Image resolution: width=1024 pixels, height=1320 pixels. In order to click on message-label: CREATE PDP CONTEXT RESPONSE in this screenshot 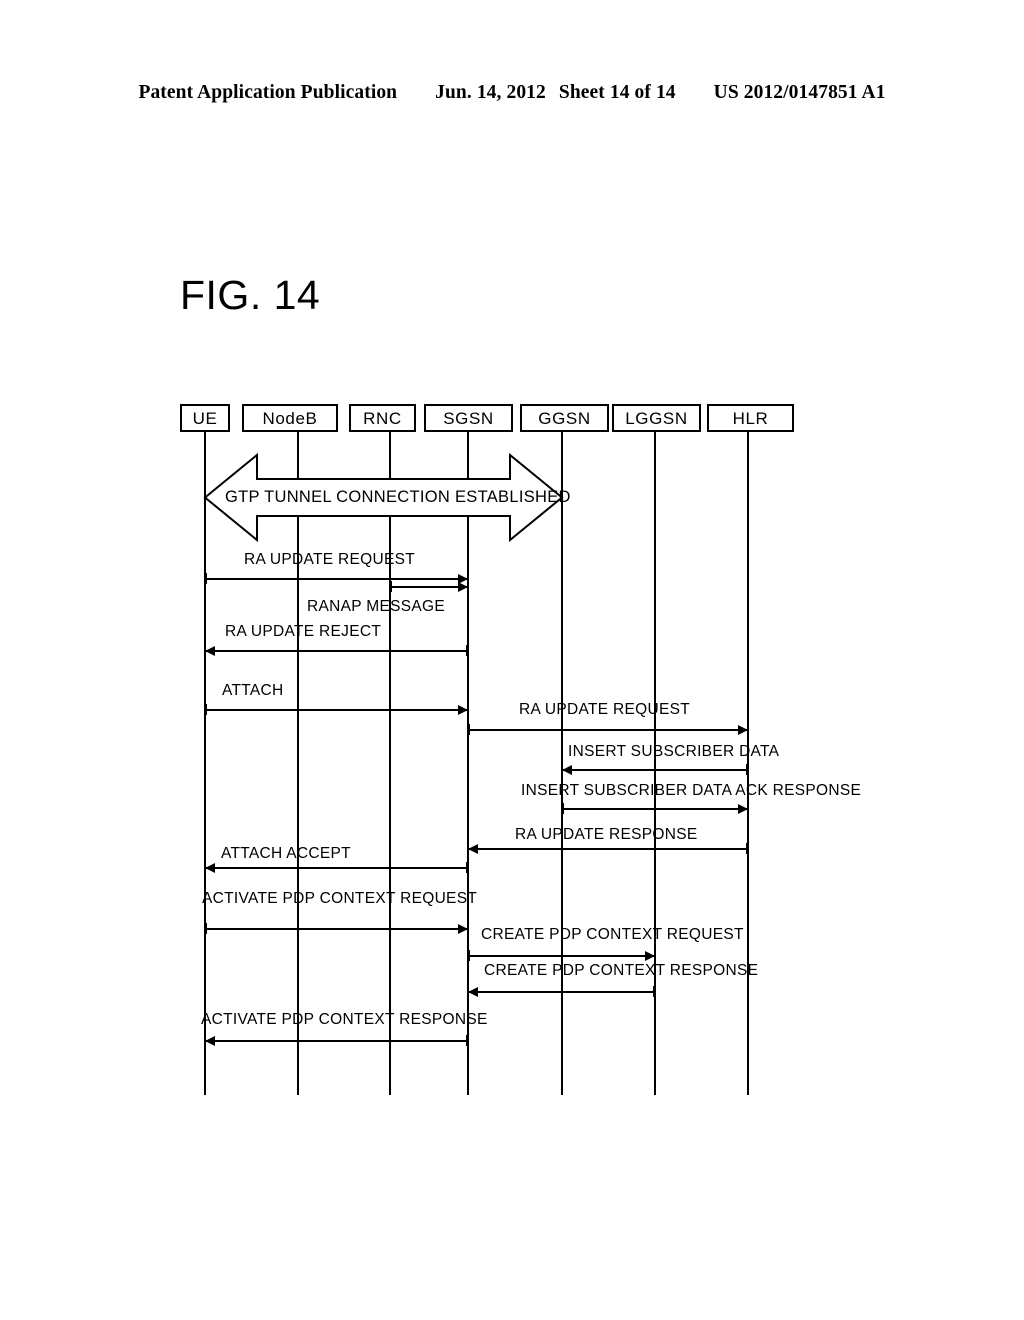, I will do `click(621, 970)`.